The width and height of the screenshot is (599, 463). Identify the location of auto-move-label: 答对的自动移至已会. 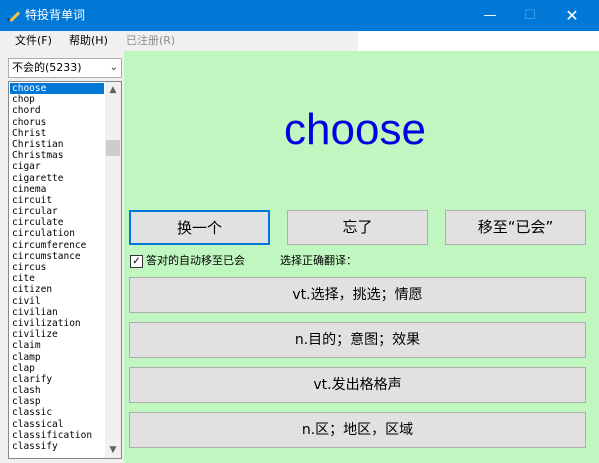
(195, 260).